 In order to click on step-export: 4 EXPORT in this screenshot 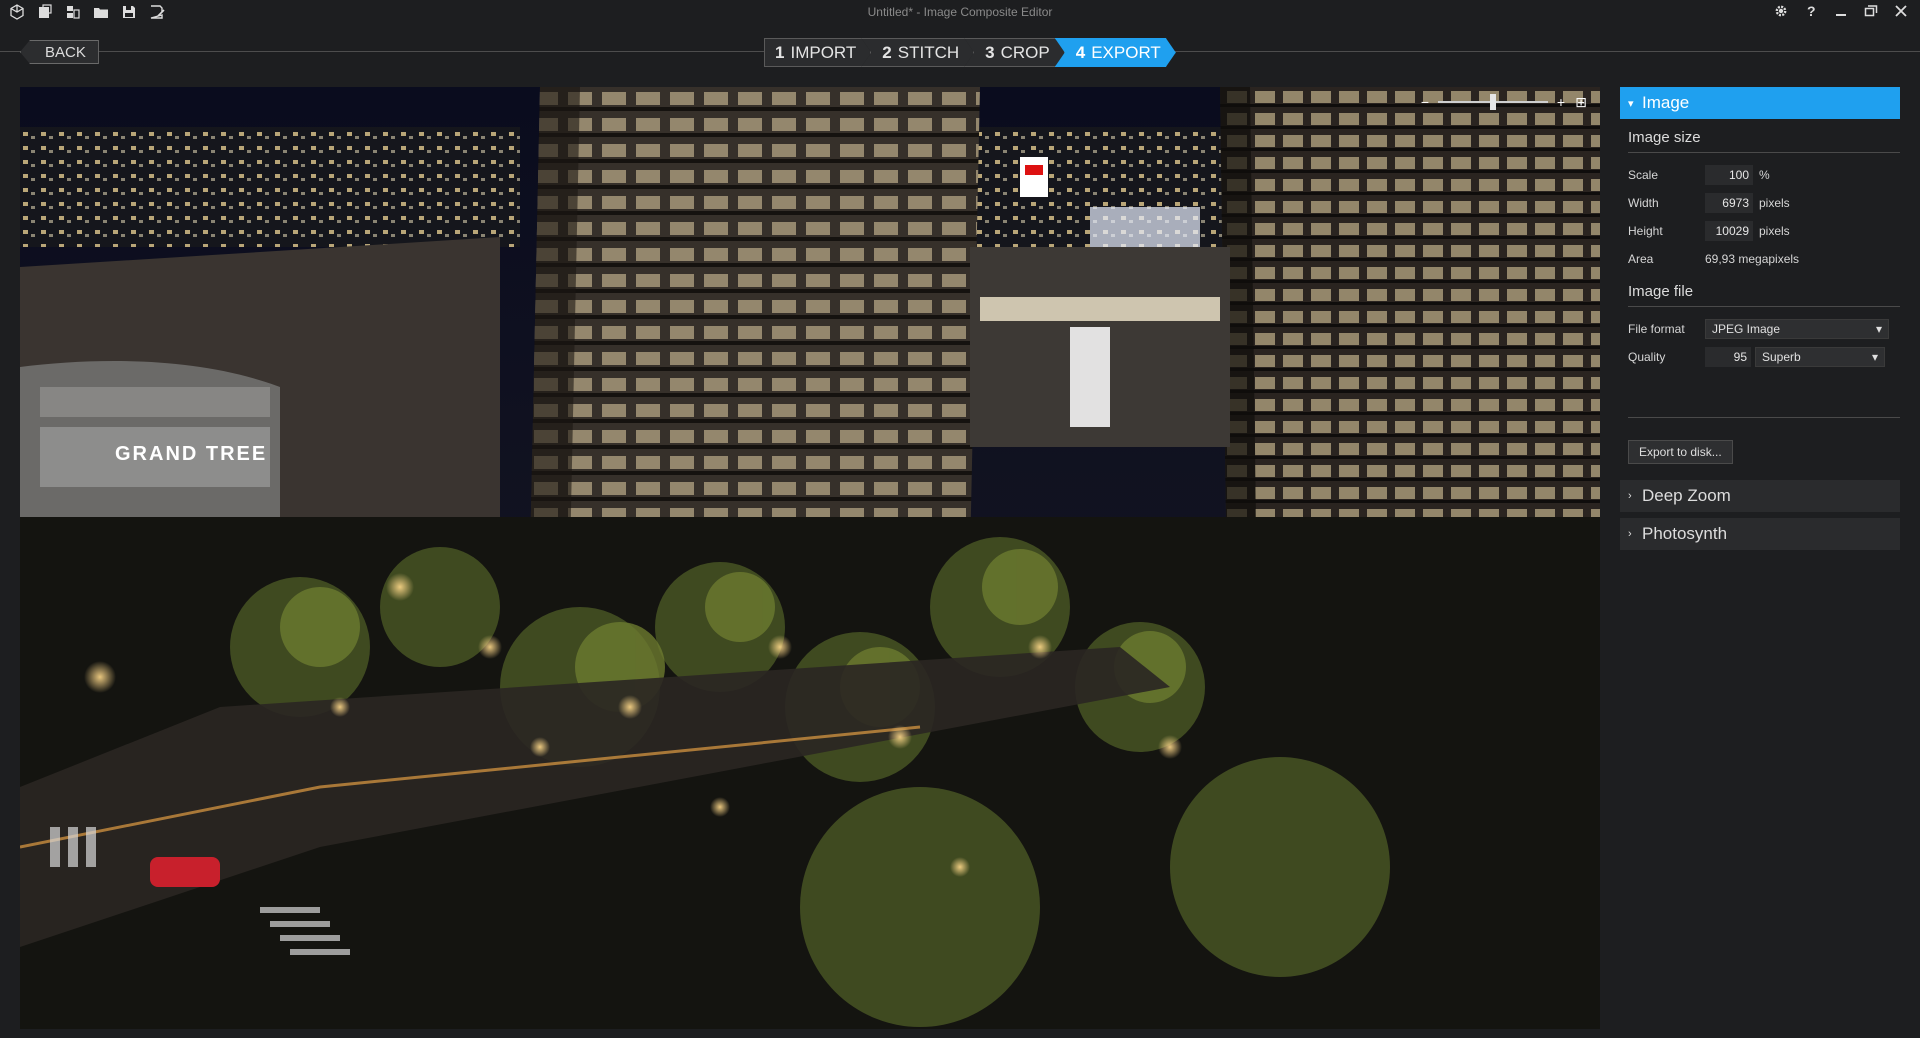, I will do `click(1115, 52)`.